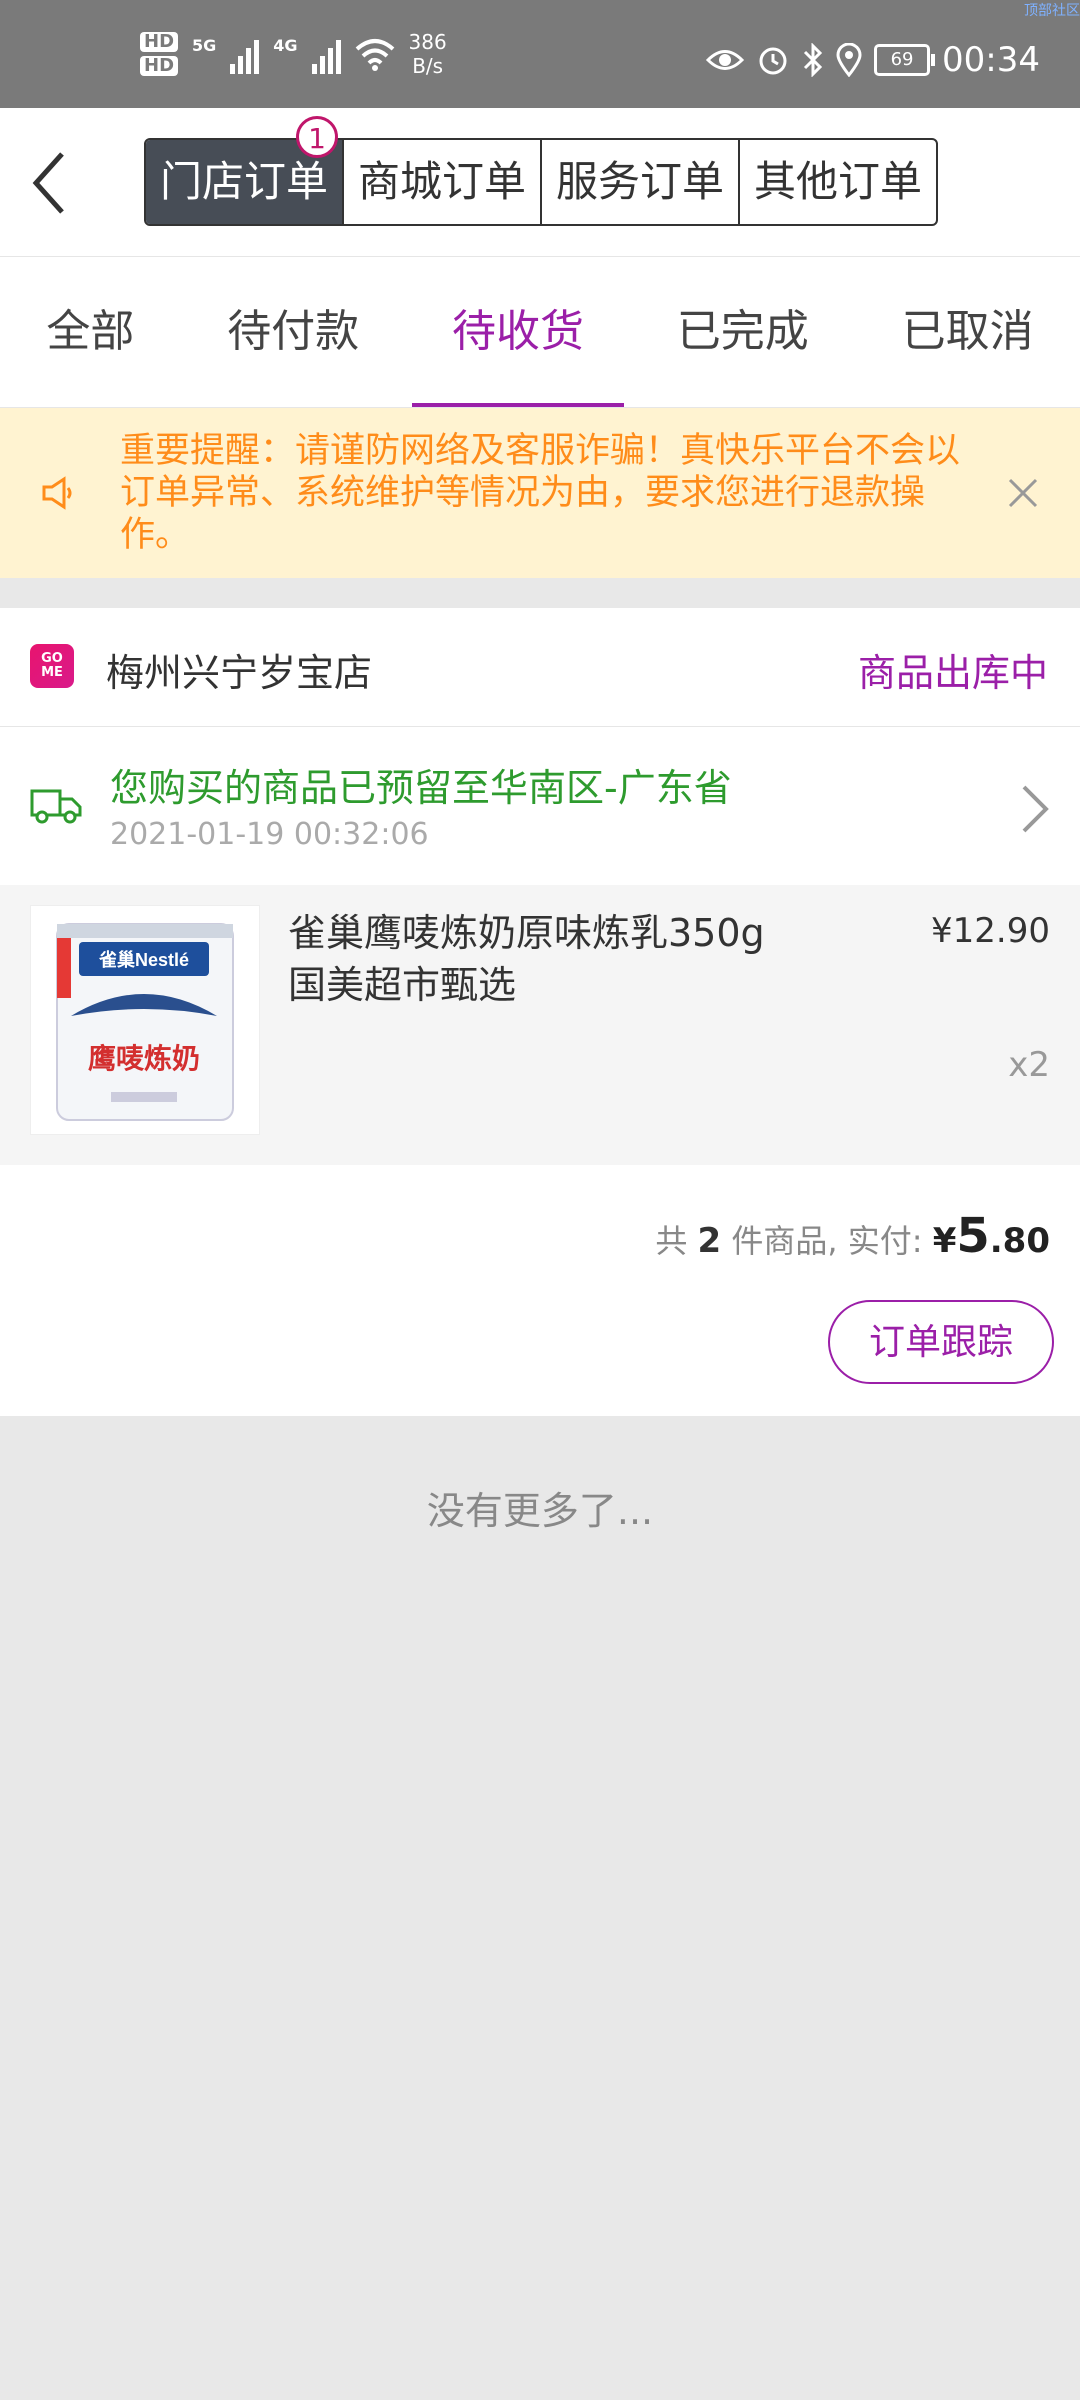 This screenshot has width=1080, height=2400. Describe the element at coordinates (743, 332) in the screenshot. I see `tab-completed: 已完成` at that location.